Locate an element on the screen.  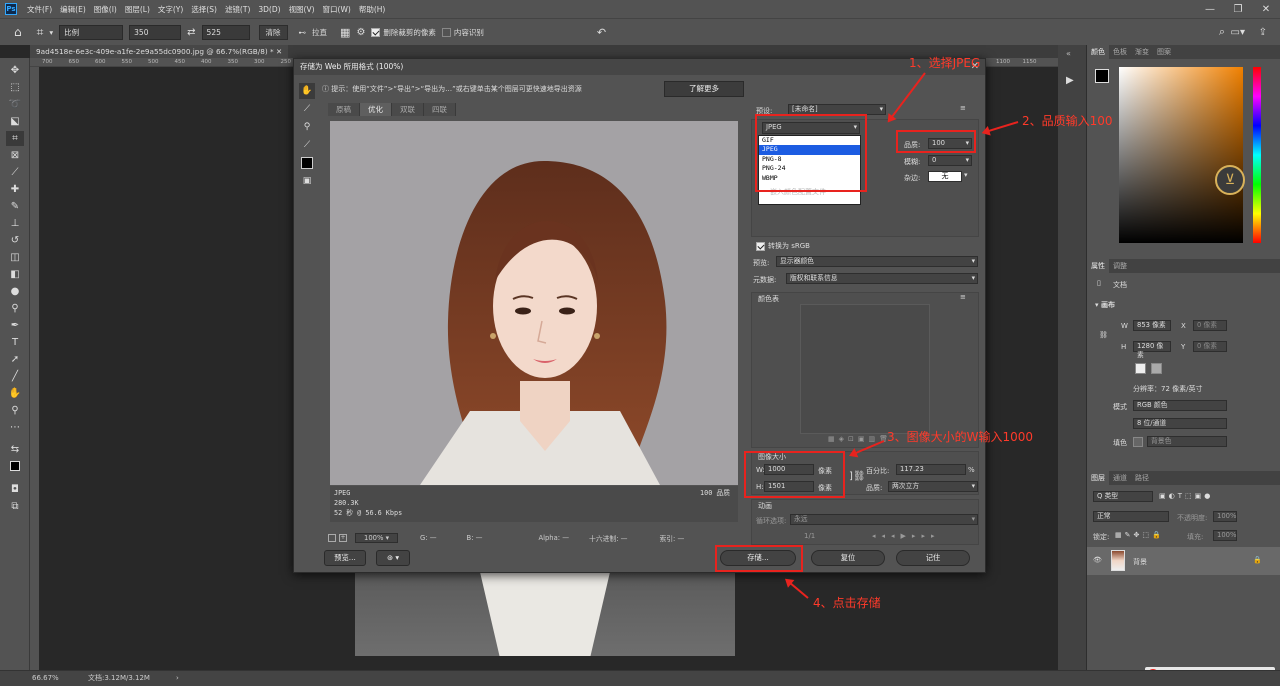
canvas-x-field: 0 像素 is located at coordinates (1210, 325).